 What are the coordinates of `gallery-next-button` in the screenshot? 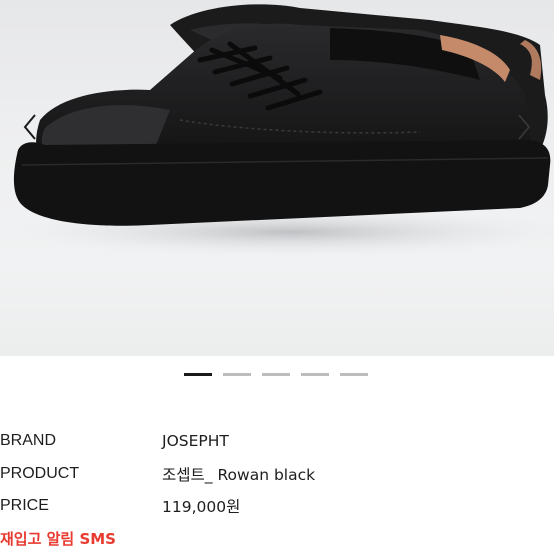 It's located at (524, 127).